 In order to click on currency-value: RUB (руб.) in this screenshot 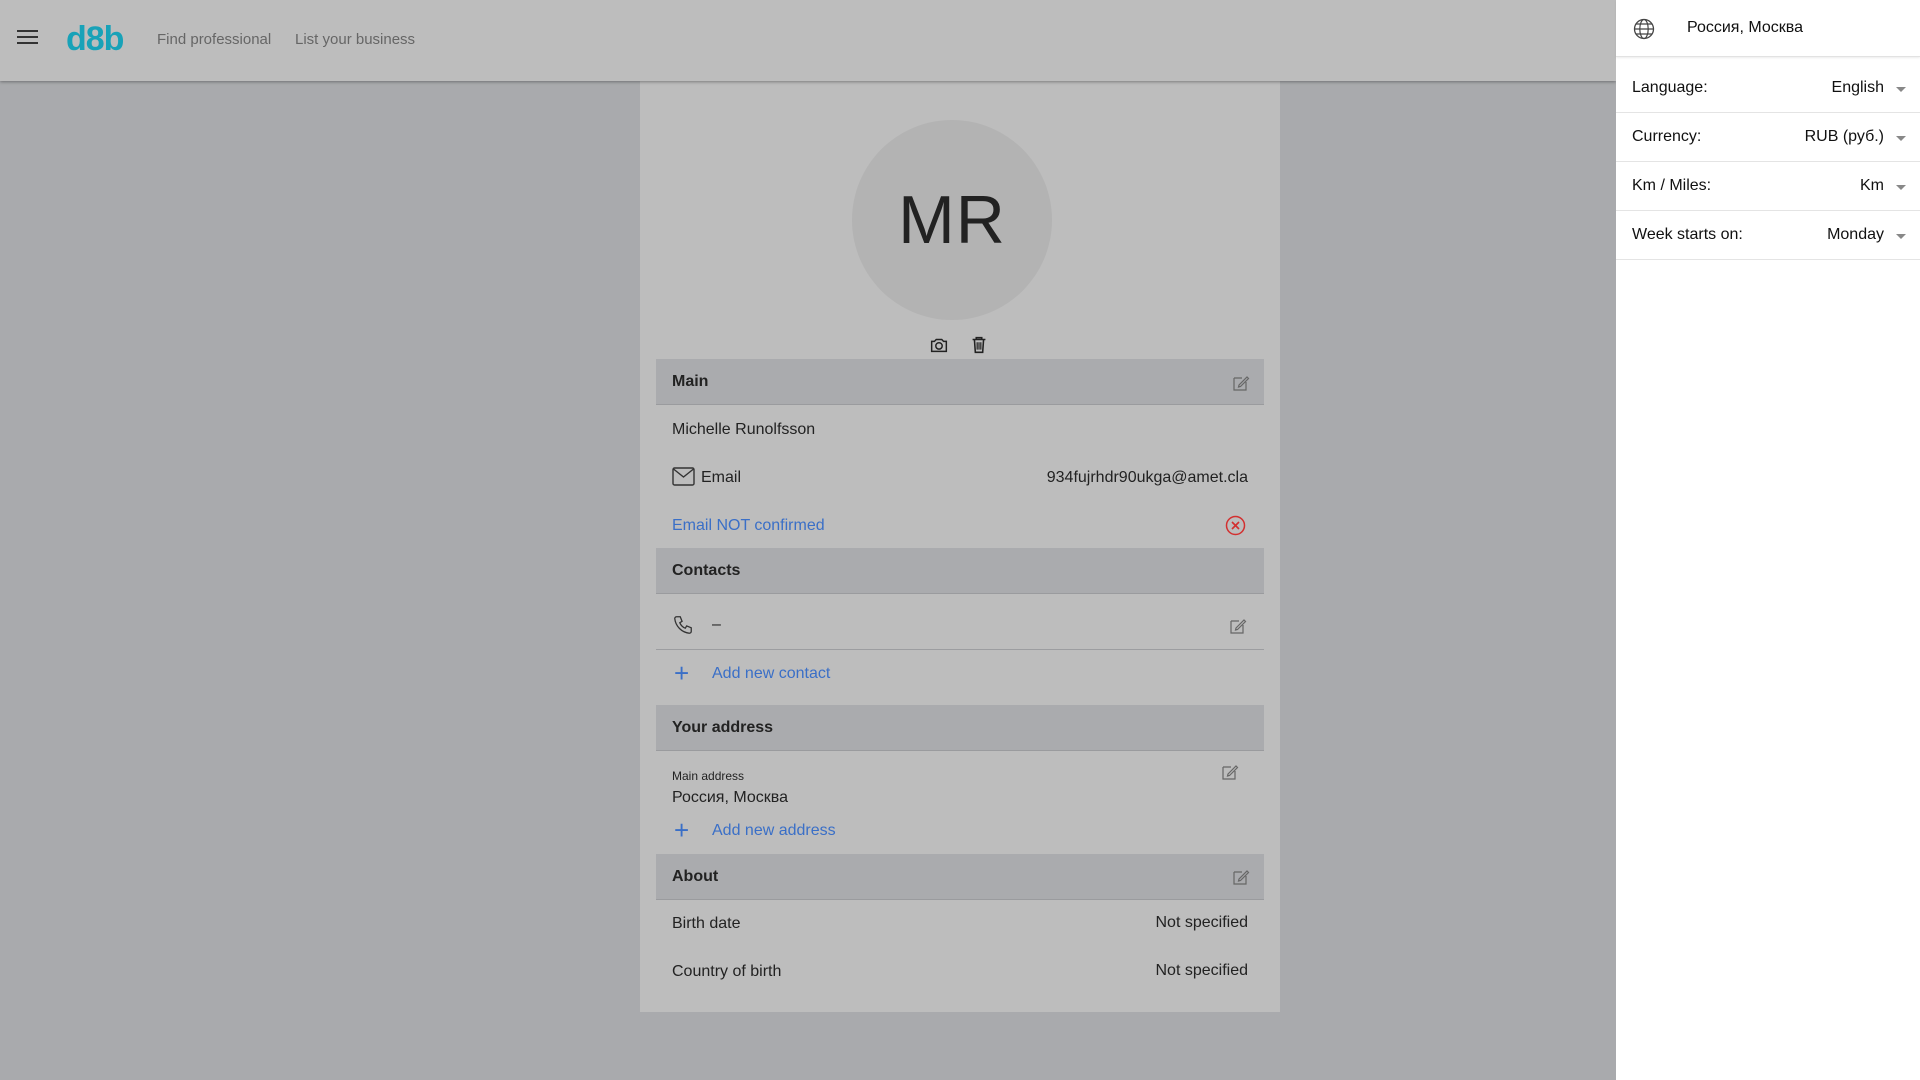, I will do `click(1844, 136)`.